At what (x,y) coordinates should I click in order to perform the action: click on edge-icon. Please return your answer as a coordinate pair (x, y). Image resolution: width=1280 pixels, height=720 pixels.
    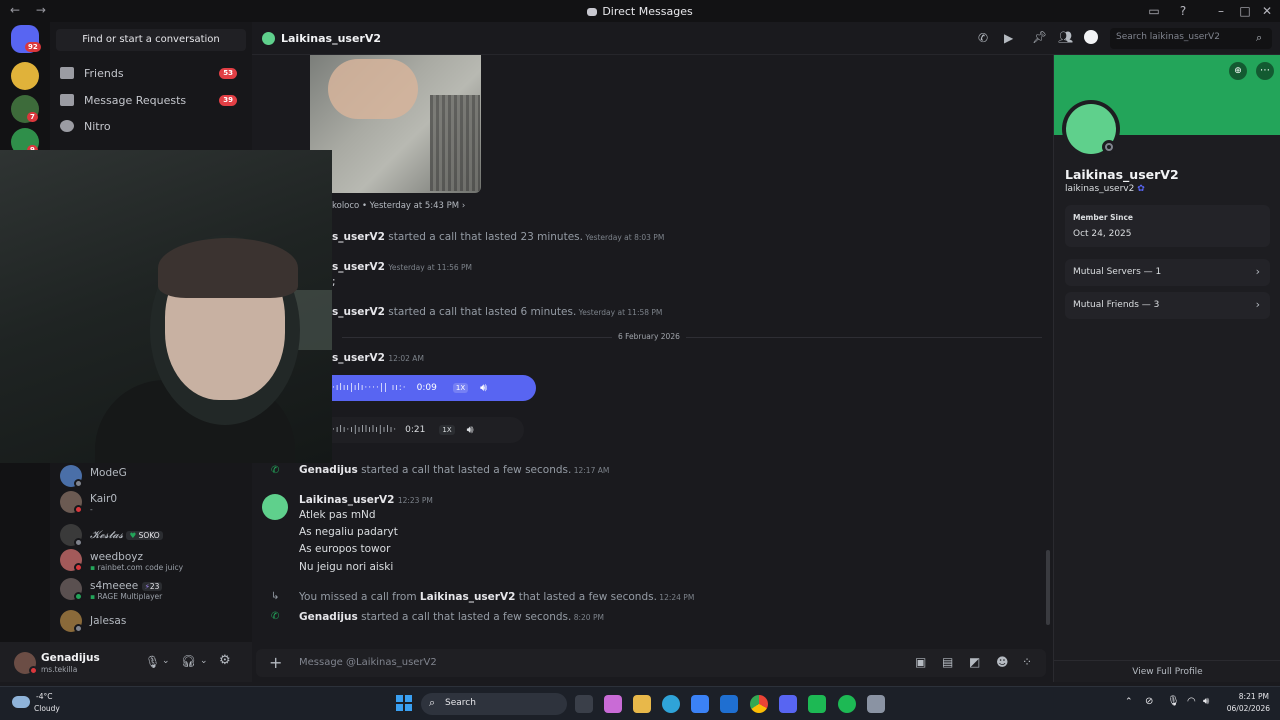
    Looking at the image, I should click on (671, 704).